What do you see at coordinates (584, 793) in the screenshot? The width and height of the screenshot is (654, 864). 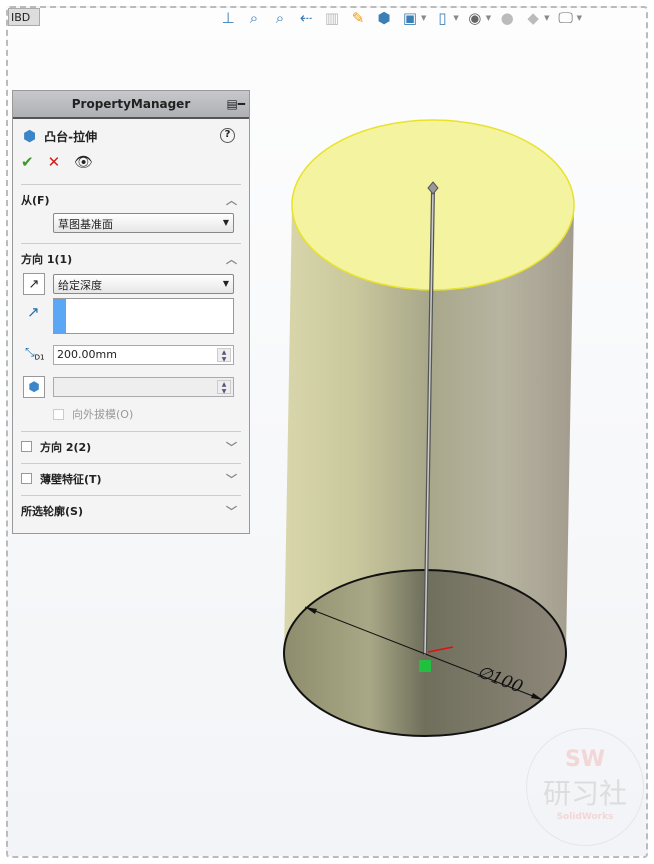 I see `watermark-text: 研习社` at bounding box center [584, 793].